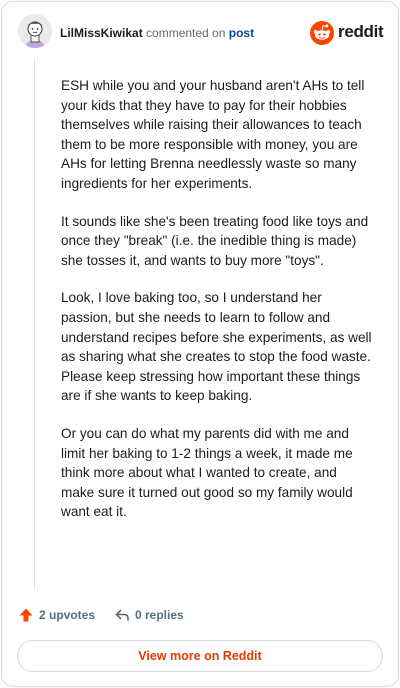 The width and height of the screenshot is (400, 688). What do you see at coordinates (322, 33) in the screenshot?
I see `reddit-snoo-icon` at bounding box center [322, 33].